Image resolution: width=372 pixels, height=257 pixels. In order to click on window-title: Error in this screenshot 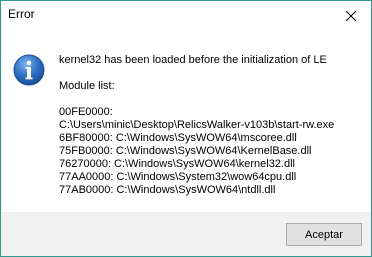, I will do `click(21, 14)`.